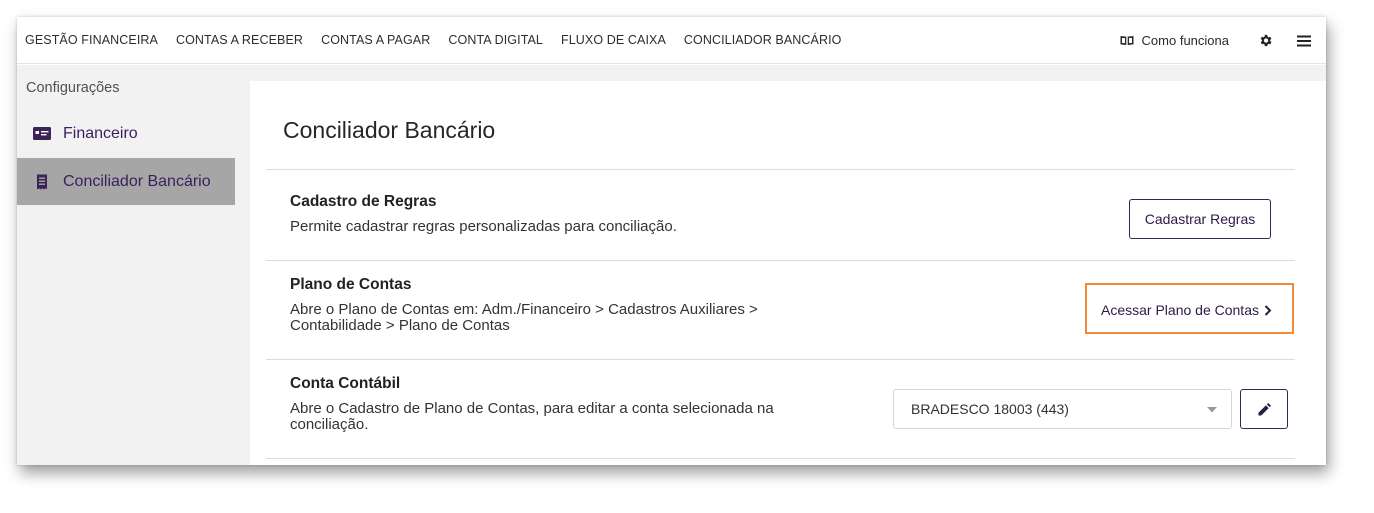 This screenshot has height=513, width=1374. I want to click on sidebar-item-label: Conciliador Bancário, so click(137, 181).